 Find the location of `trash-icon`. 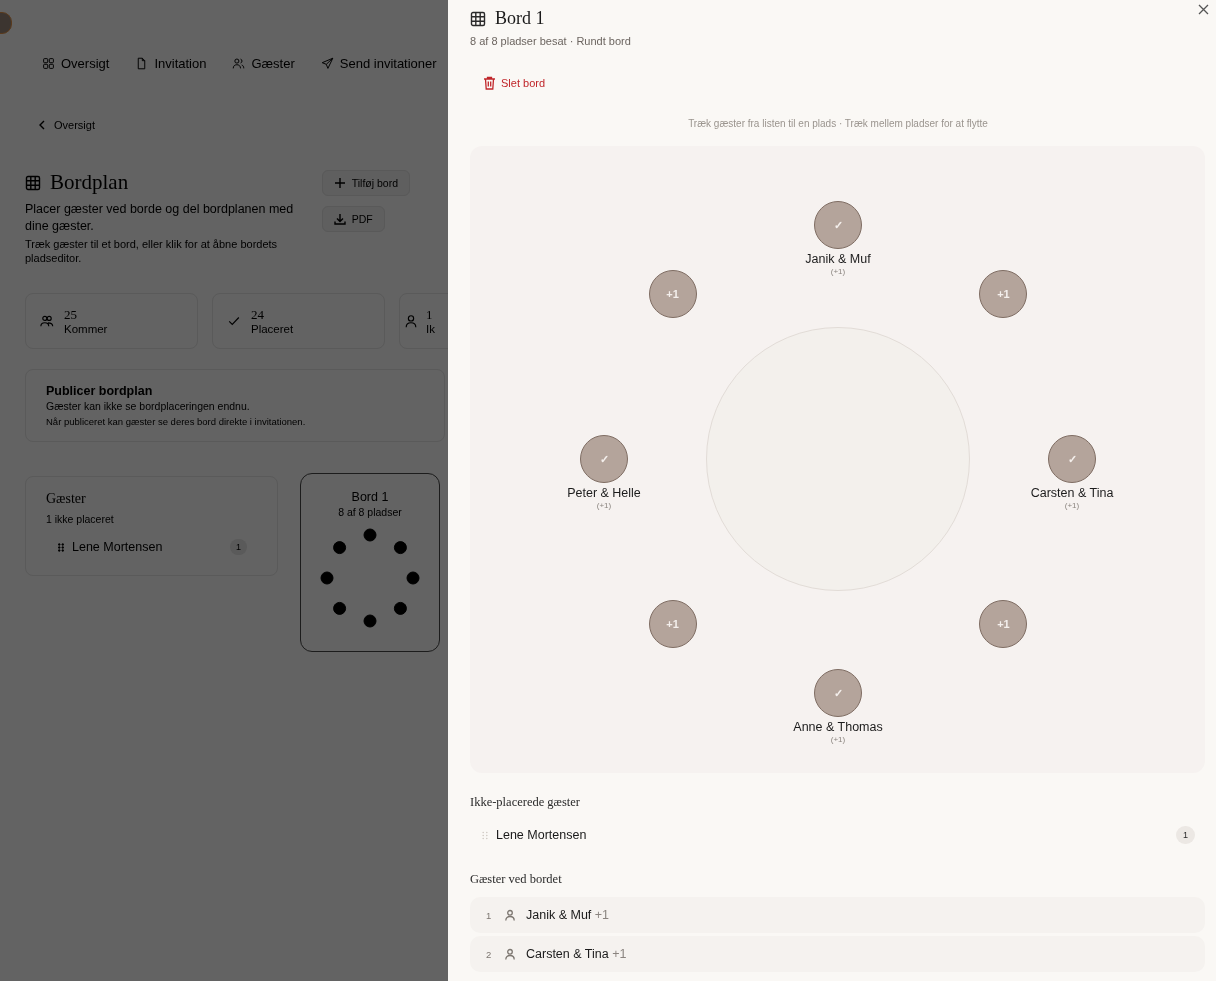

trash-icon is located at coordinates (489, 83).